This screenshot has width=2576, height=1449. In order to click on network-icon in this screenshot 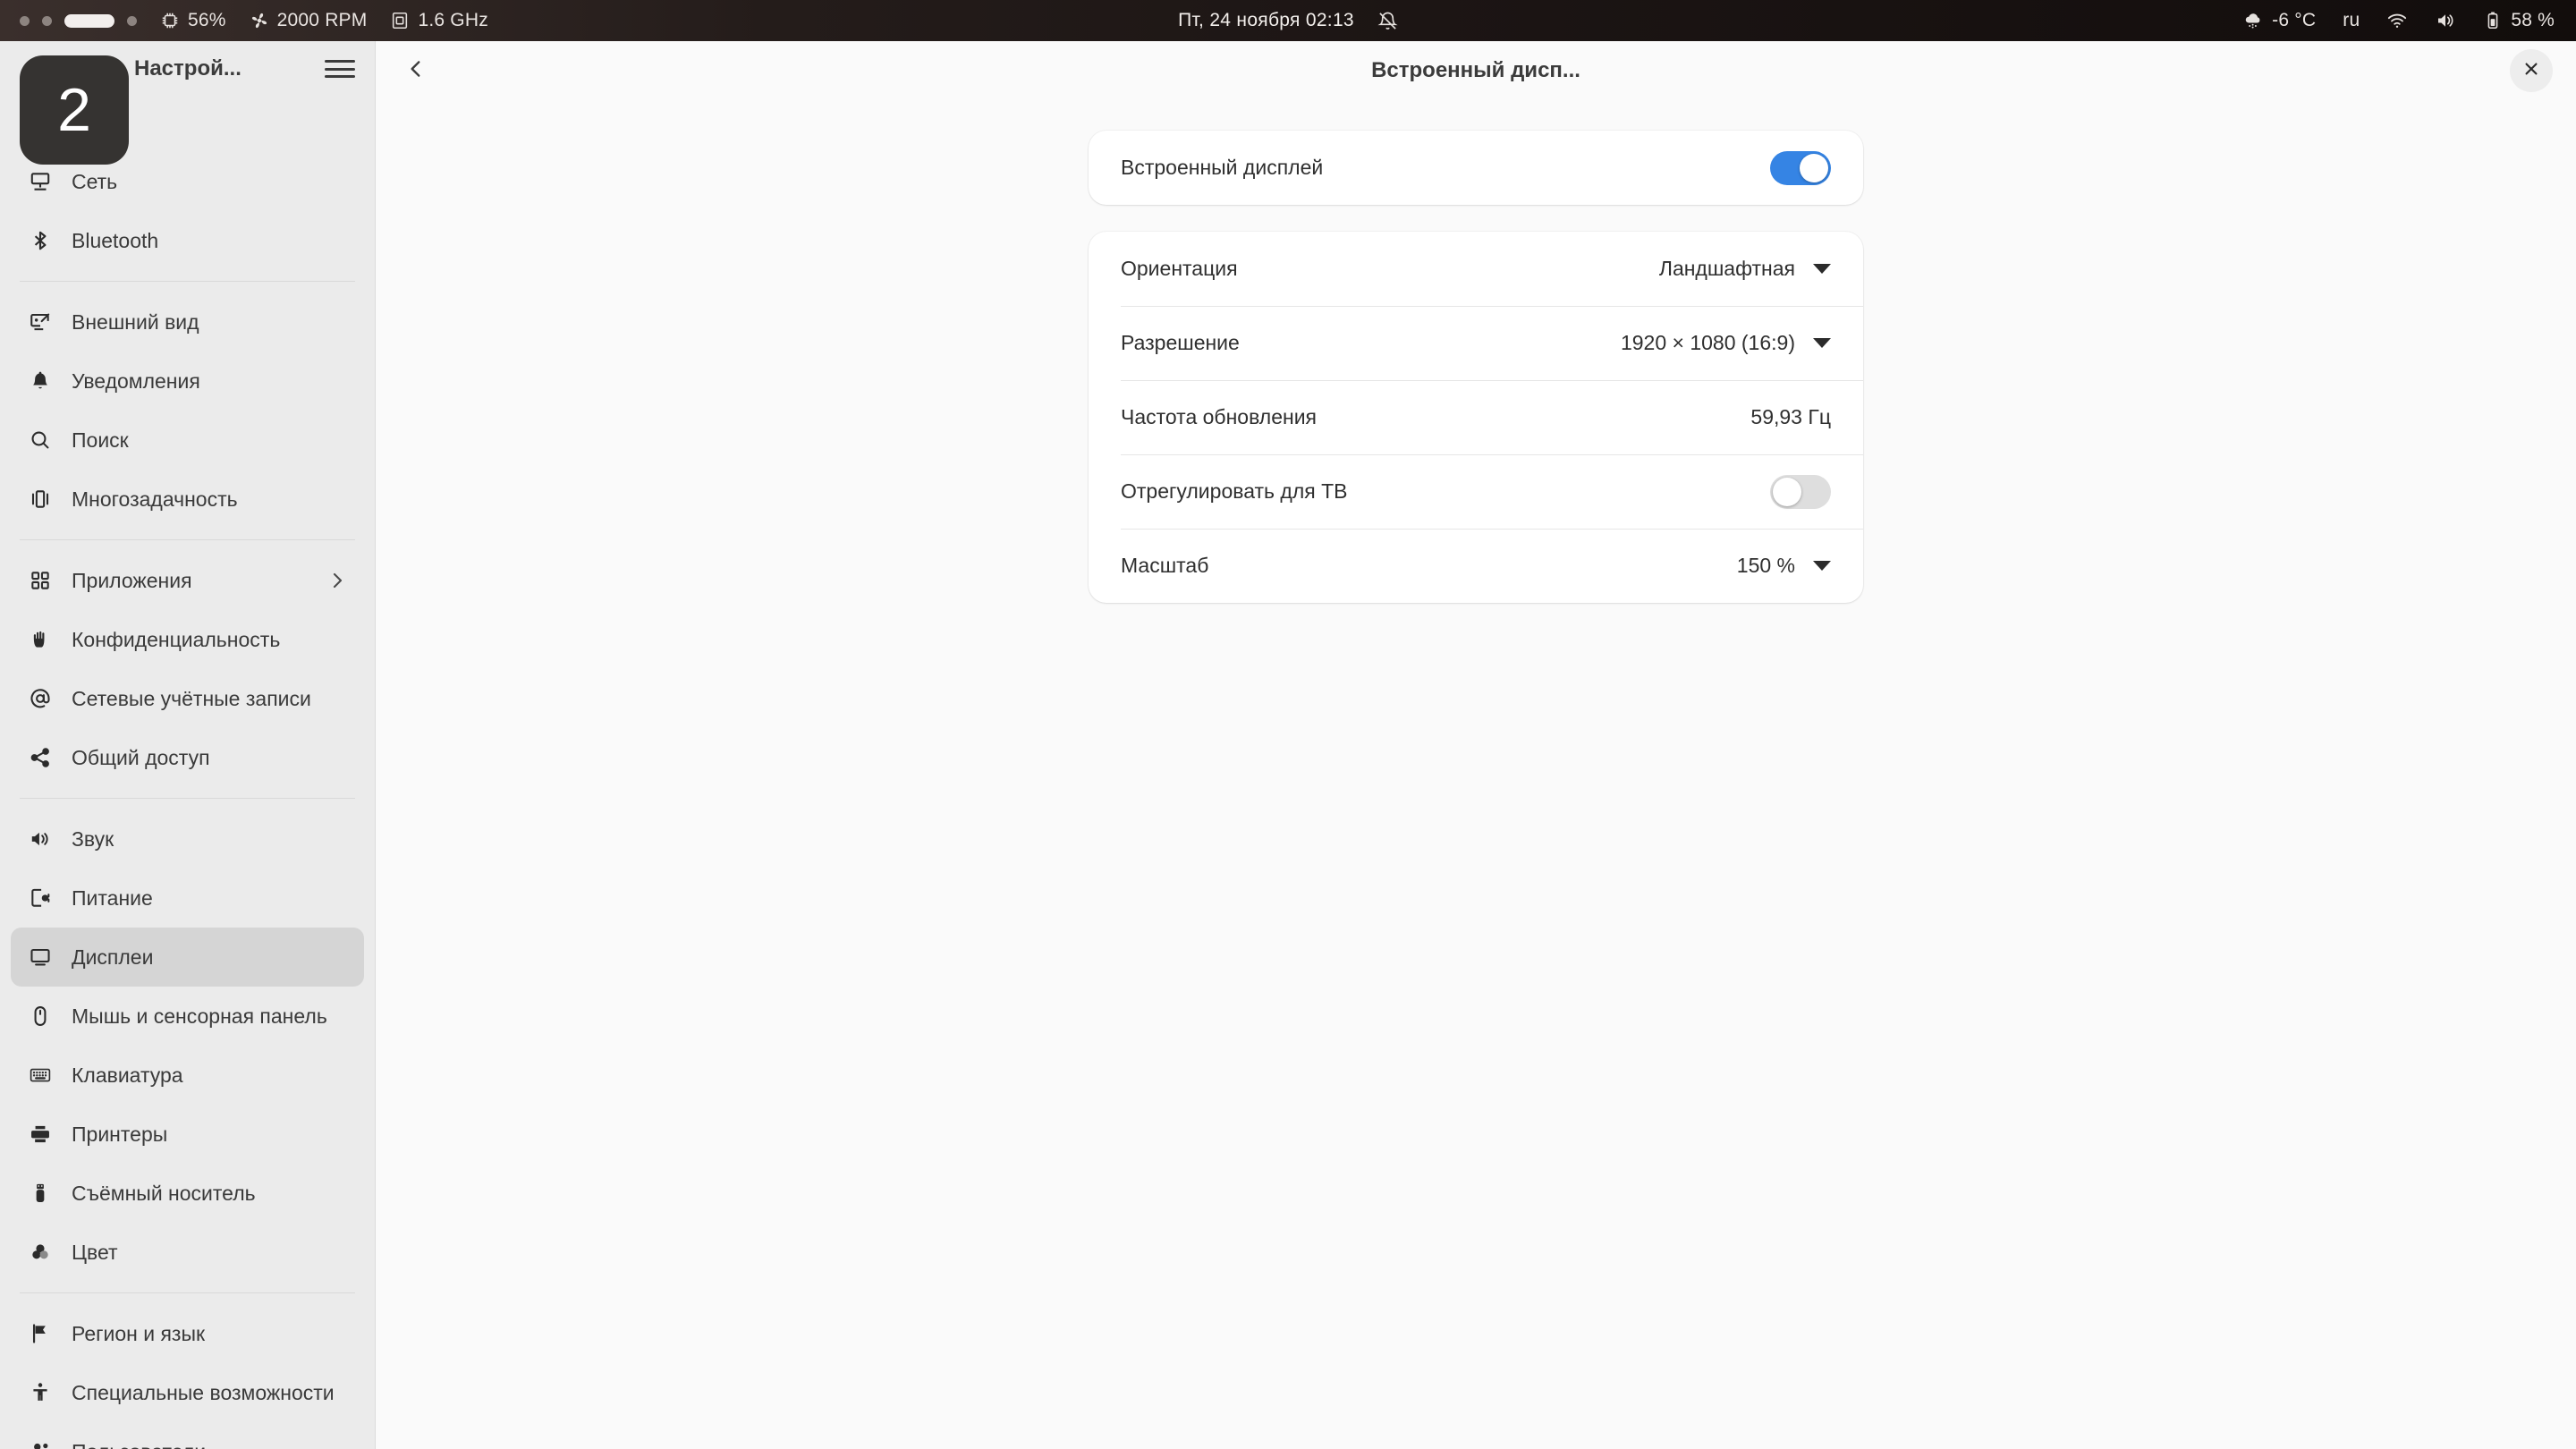, I will do `click(40, 181)`.